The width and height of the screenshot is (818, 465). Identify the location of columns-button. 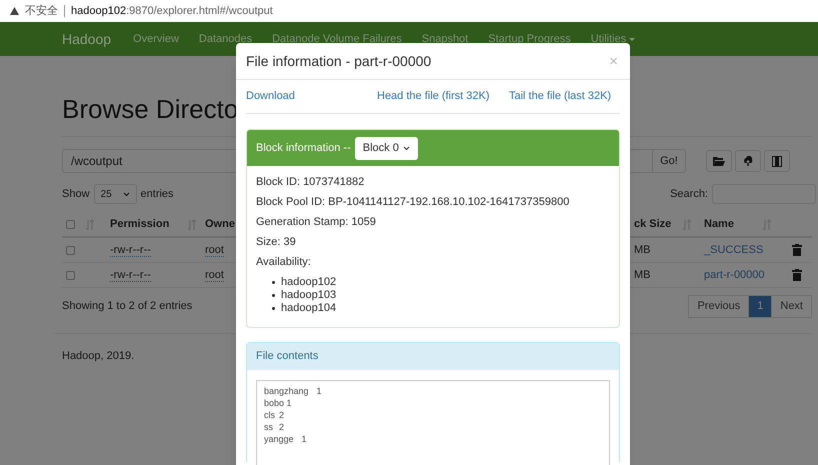
(777, 161).